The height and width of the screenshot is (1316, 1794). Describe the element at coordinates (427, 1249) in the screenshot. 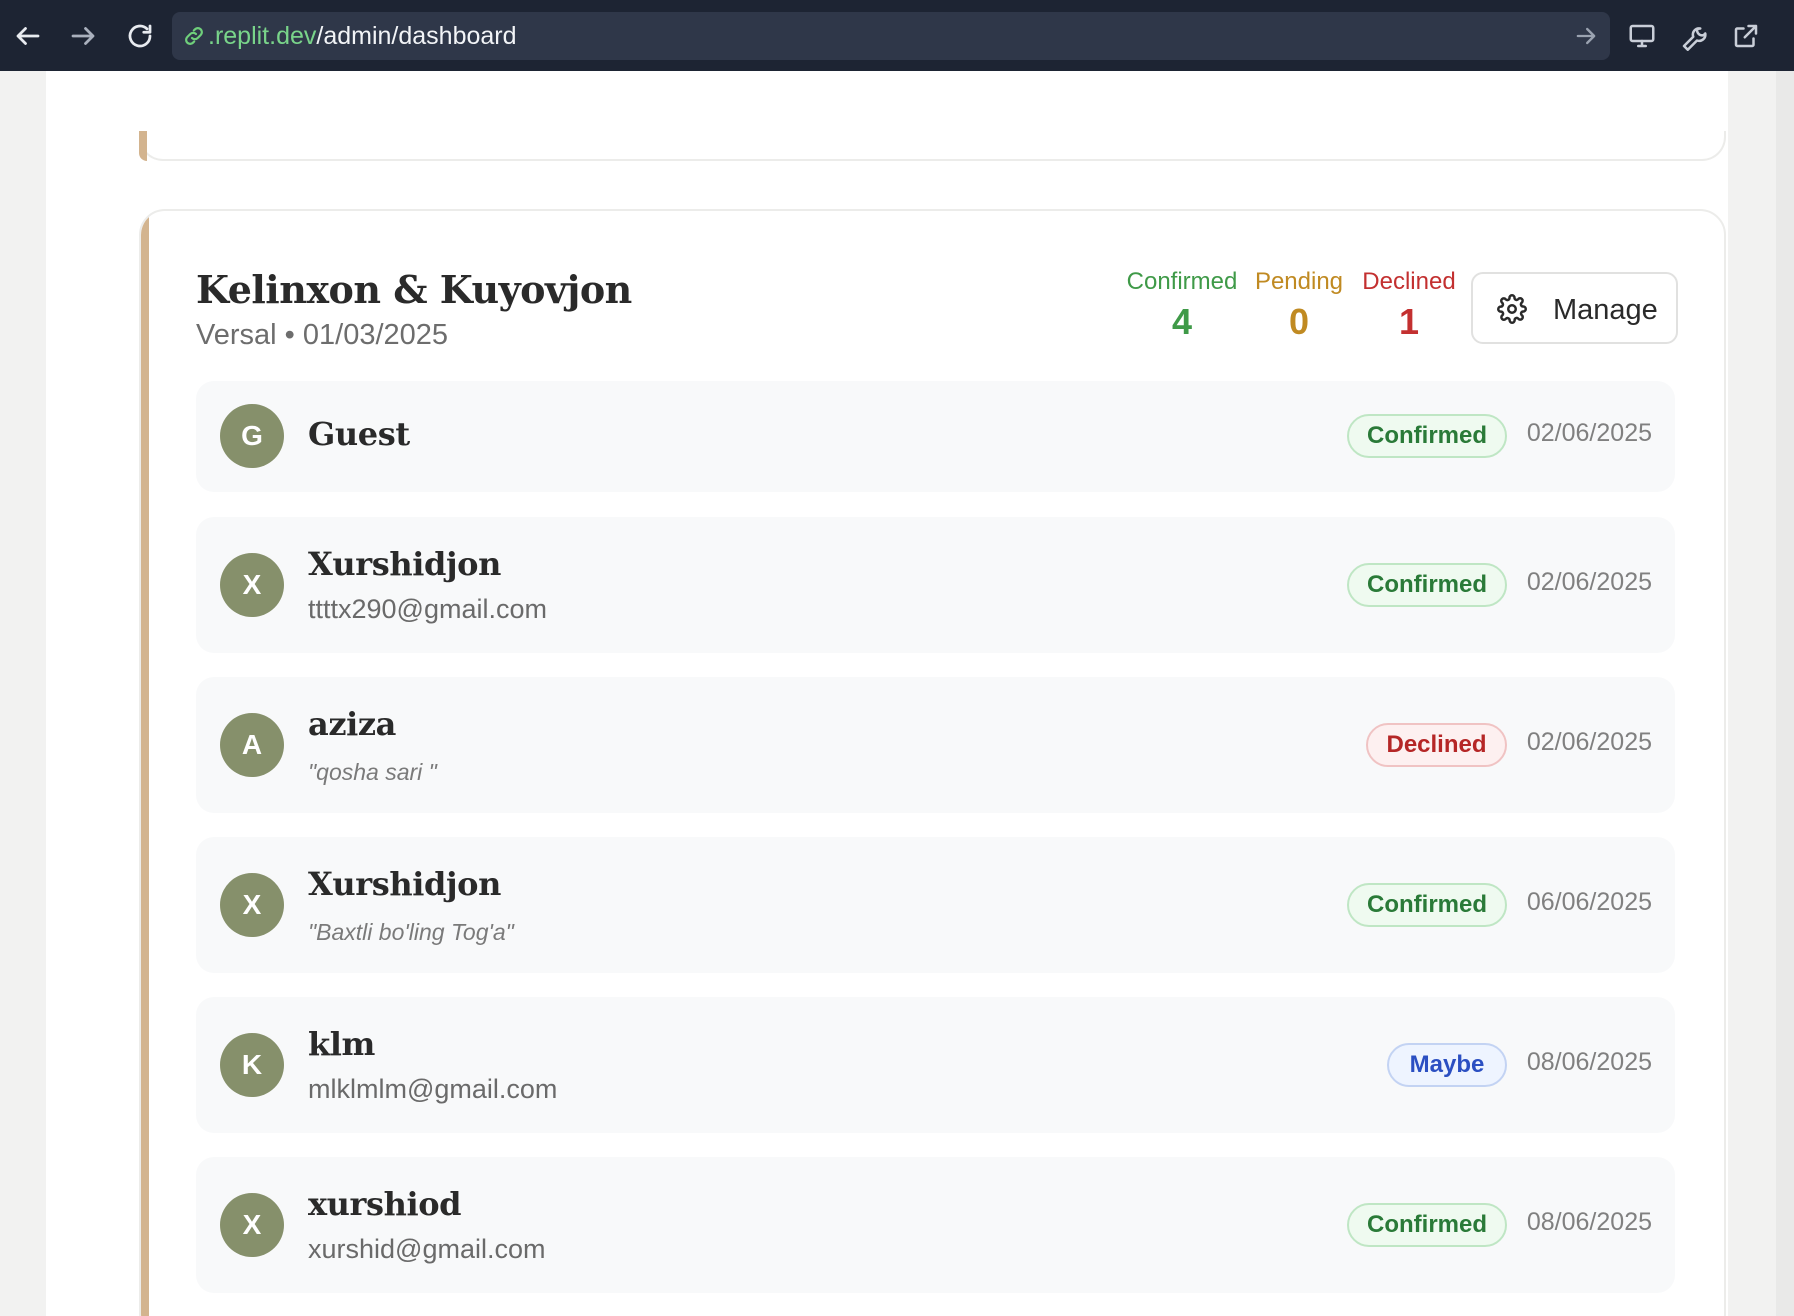

I see `guest-email: xurshid@gmail.com` at that location.